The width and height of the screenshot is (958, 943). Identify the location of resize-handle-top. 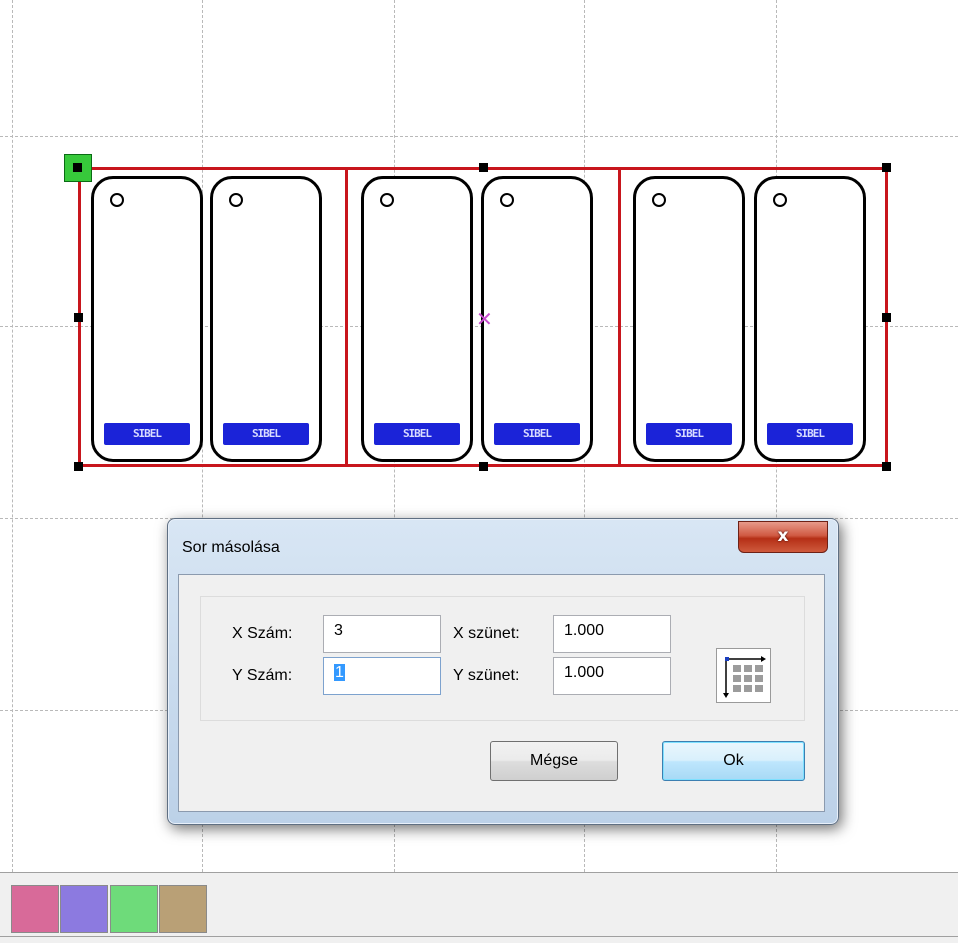
(483, 167).